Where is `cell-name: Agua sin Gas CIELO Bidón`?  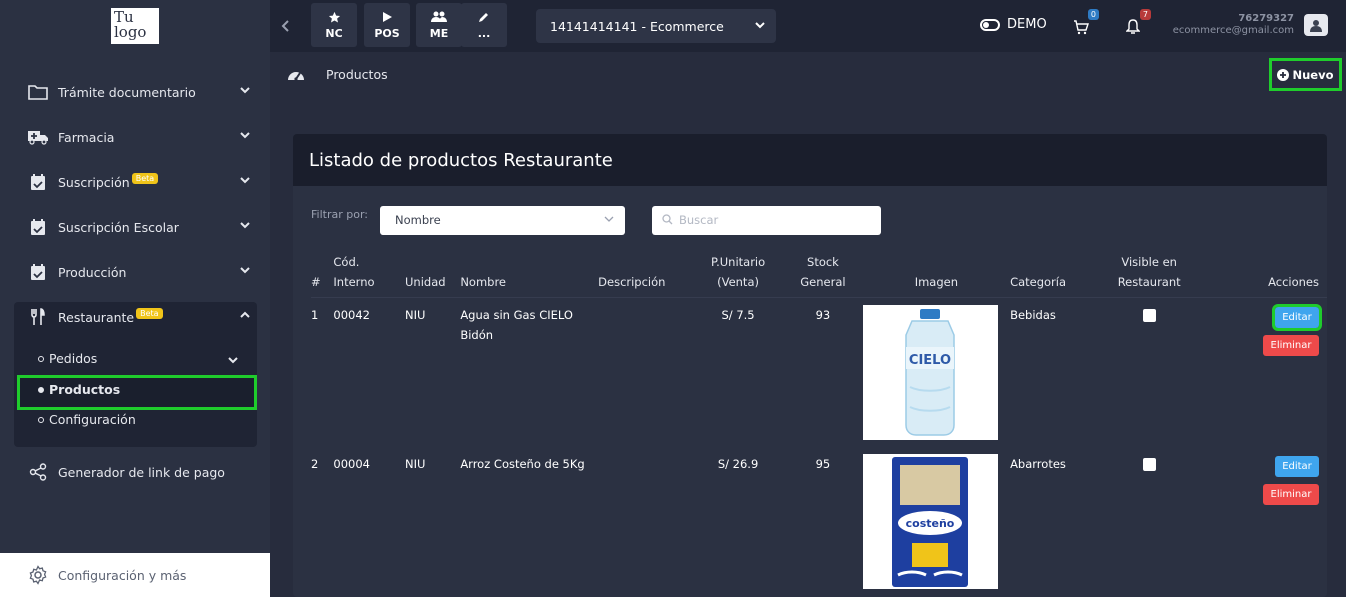
cell-name: Agua sin Gas CIELO Bidón is located at coordinates (516, 324).